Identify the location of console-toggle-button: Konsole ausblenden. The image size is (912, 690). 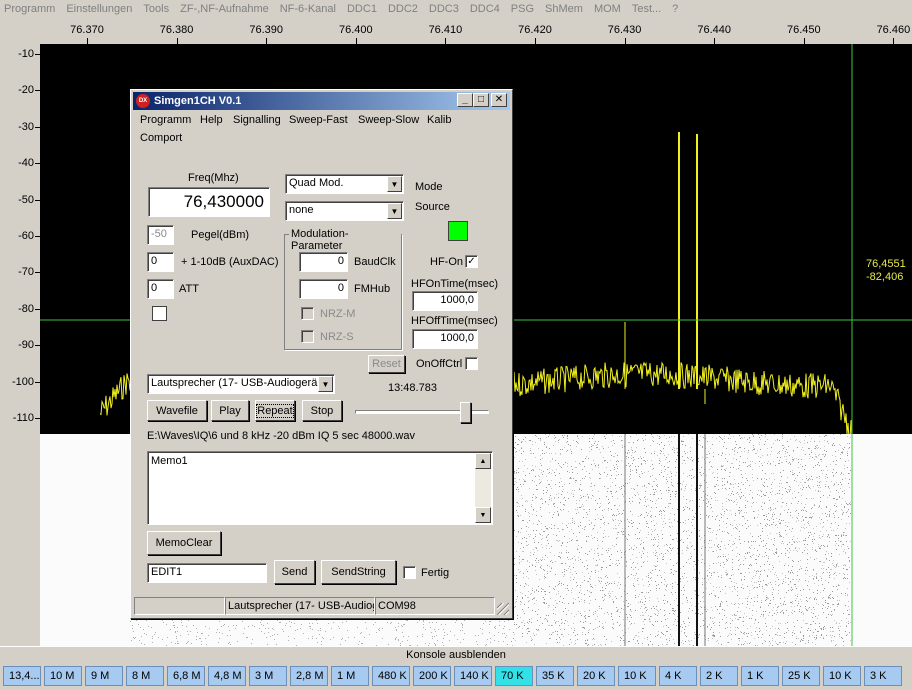
(456, 654).